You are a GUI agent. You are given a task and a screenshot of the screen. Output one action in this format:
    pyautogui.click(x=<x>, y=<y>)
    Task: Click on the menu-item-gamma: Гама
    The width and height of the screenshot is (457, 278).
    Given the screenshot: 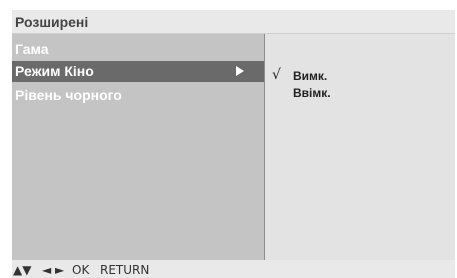 What is the action you would take?
    pyautogui.click(x=138, y=49)
    